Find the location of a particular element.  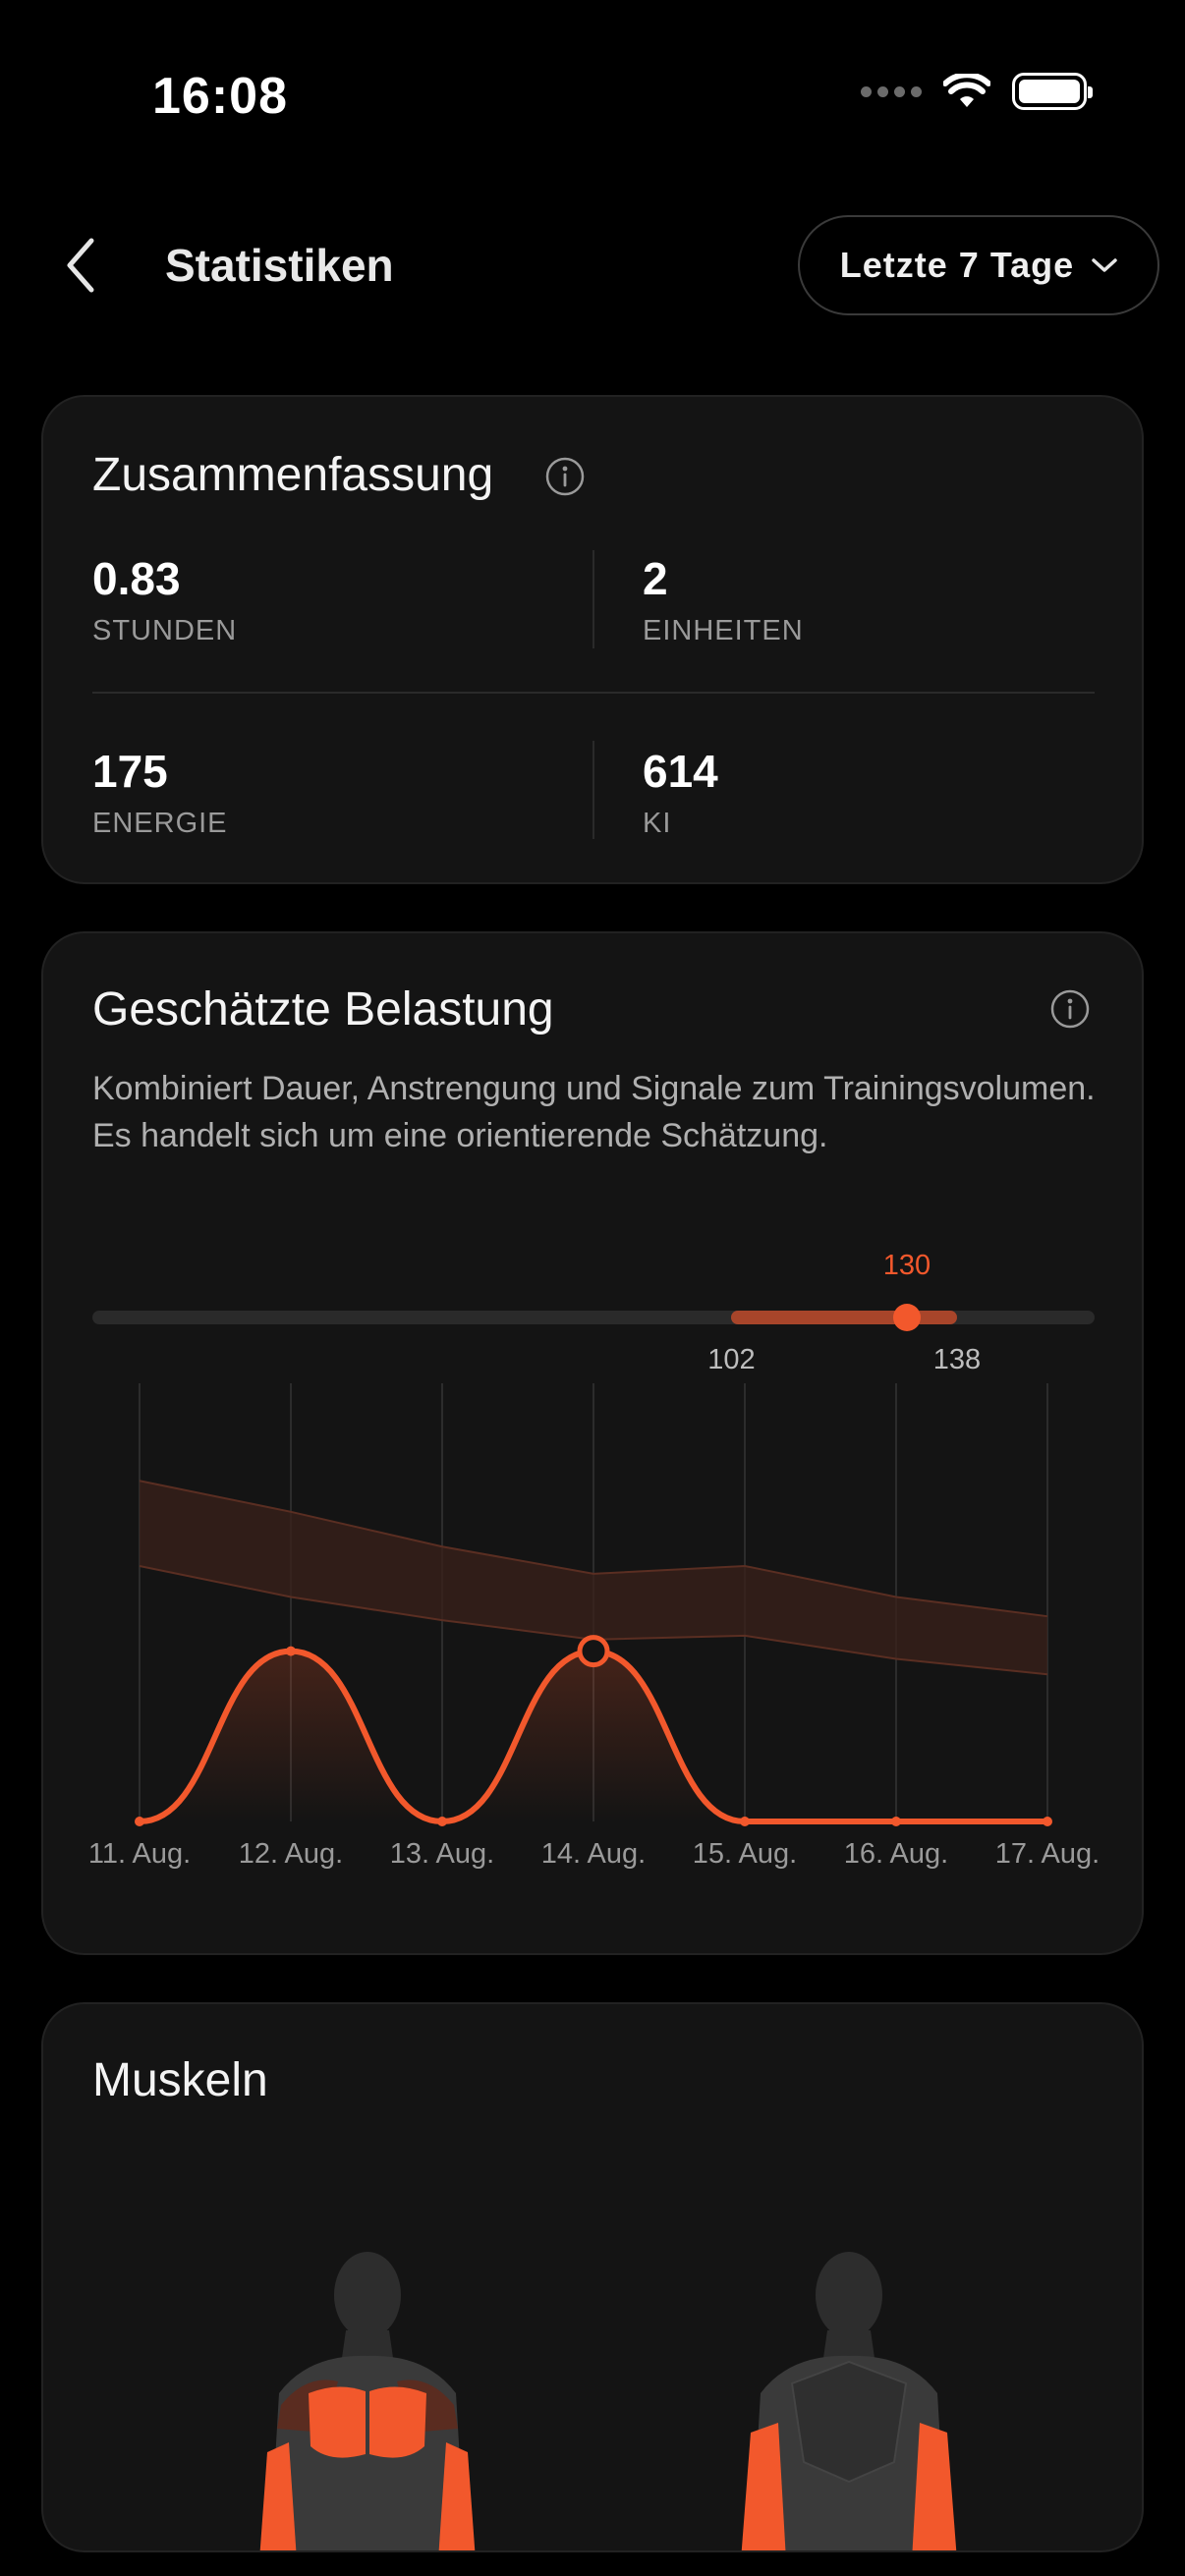

metric-ki: 614 KI is located at coordinates (681, 792).